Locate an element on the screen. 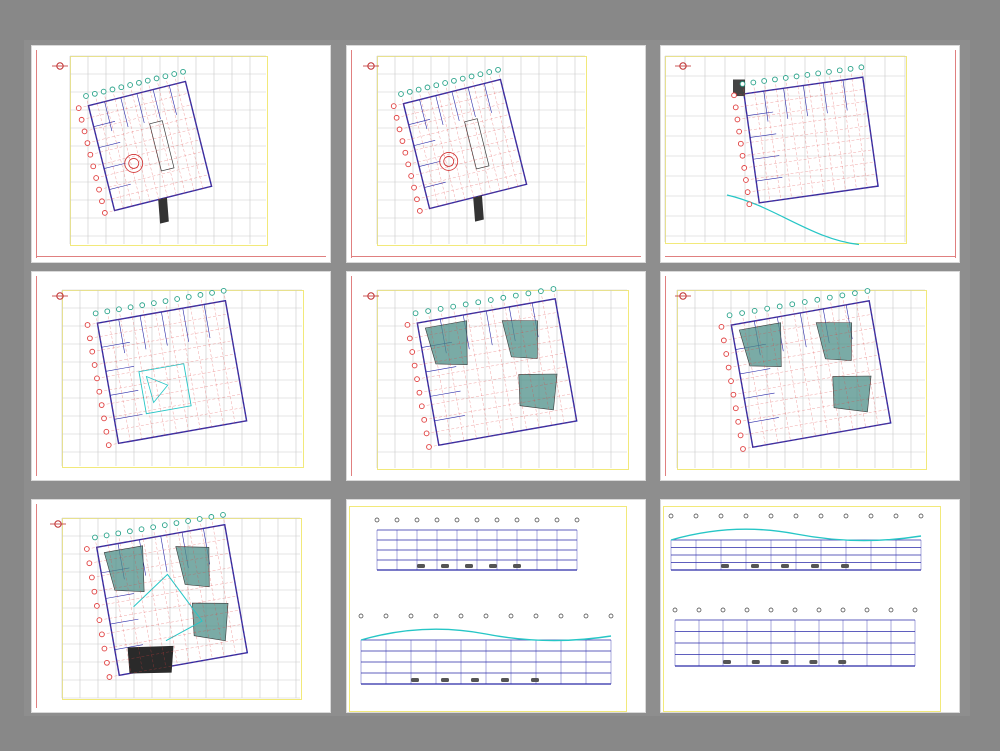 This screenshot has width=1000, height=751. sheet-sections-b is located at coordinates (810, 606).